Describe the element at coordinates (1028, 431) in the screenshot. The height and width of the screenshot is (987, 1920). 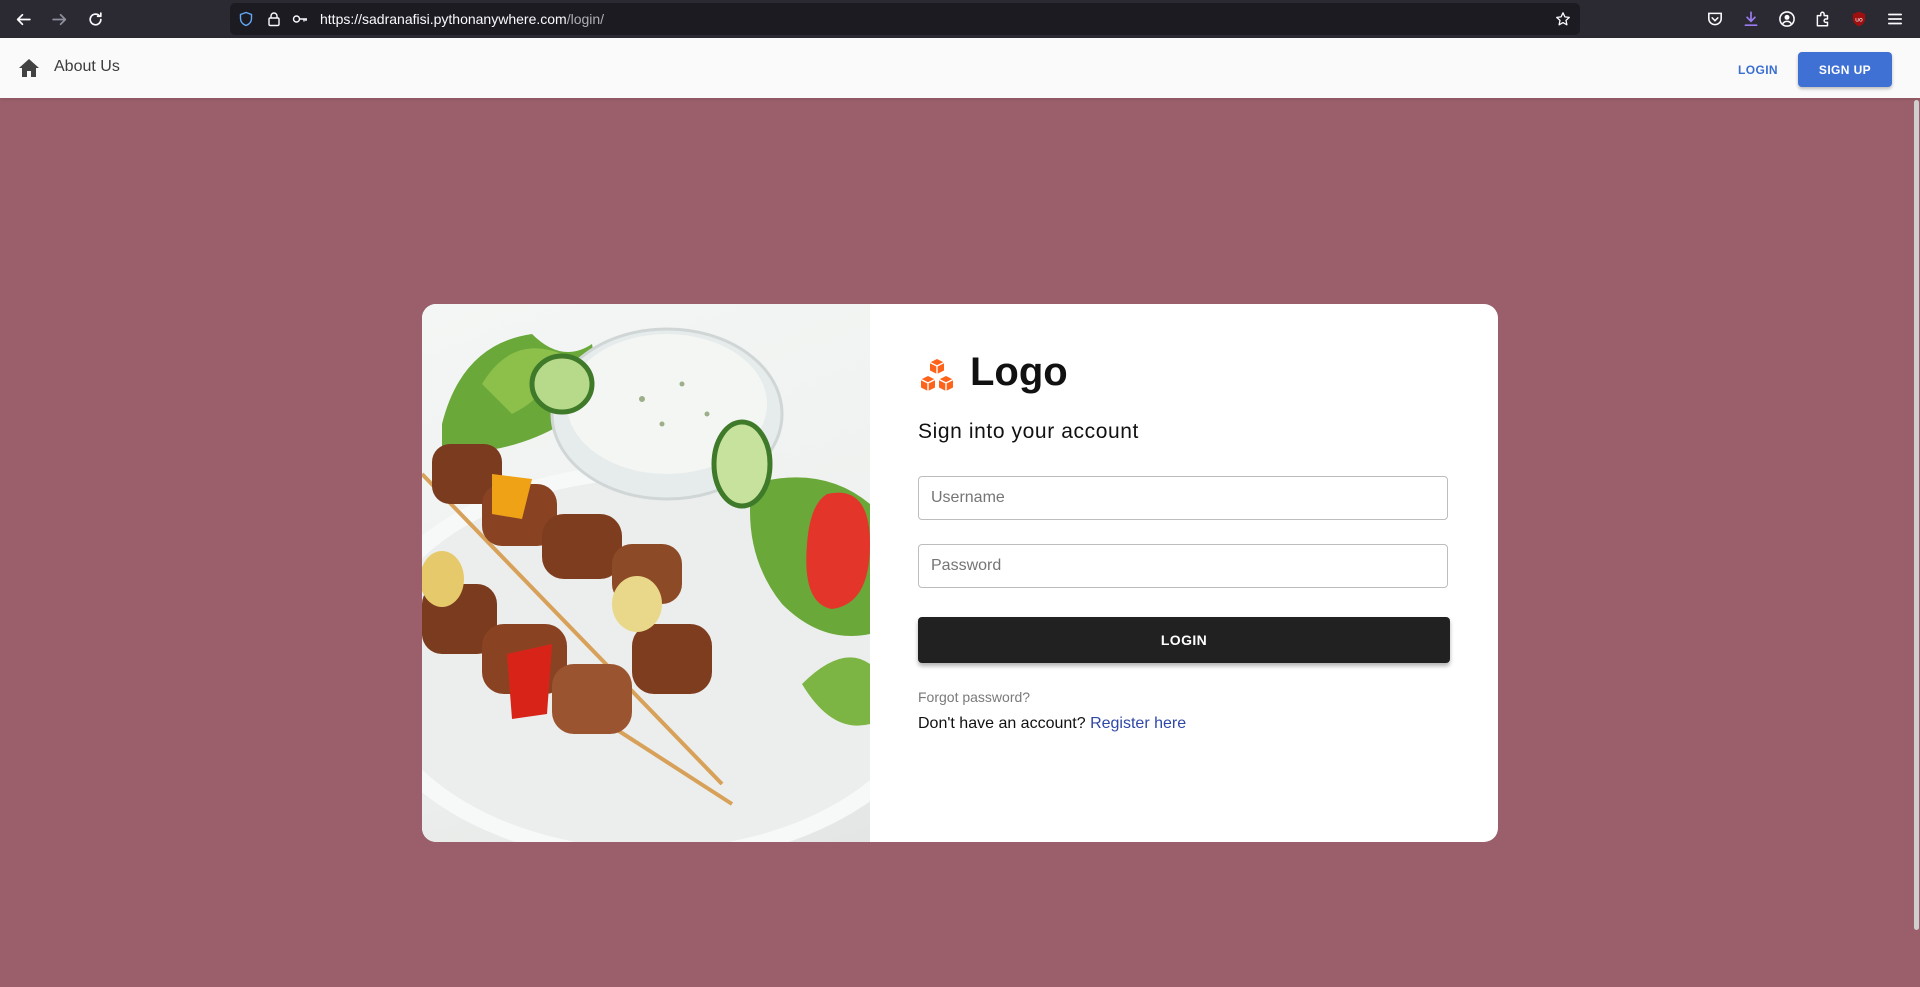
I see `sign-in-heading: Sign into your account` at that location.